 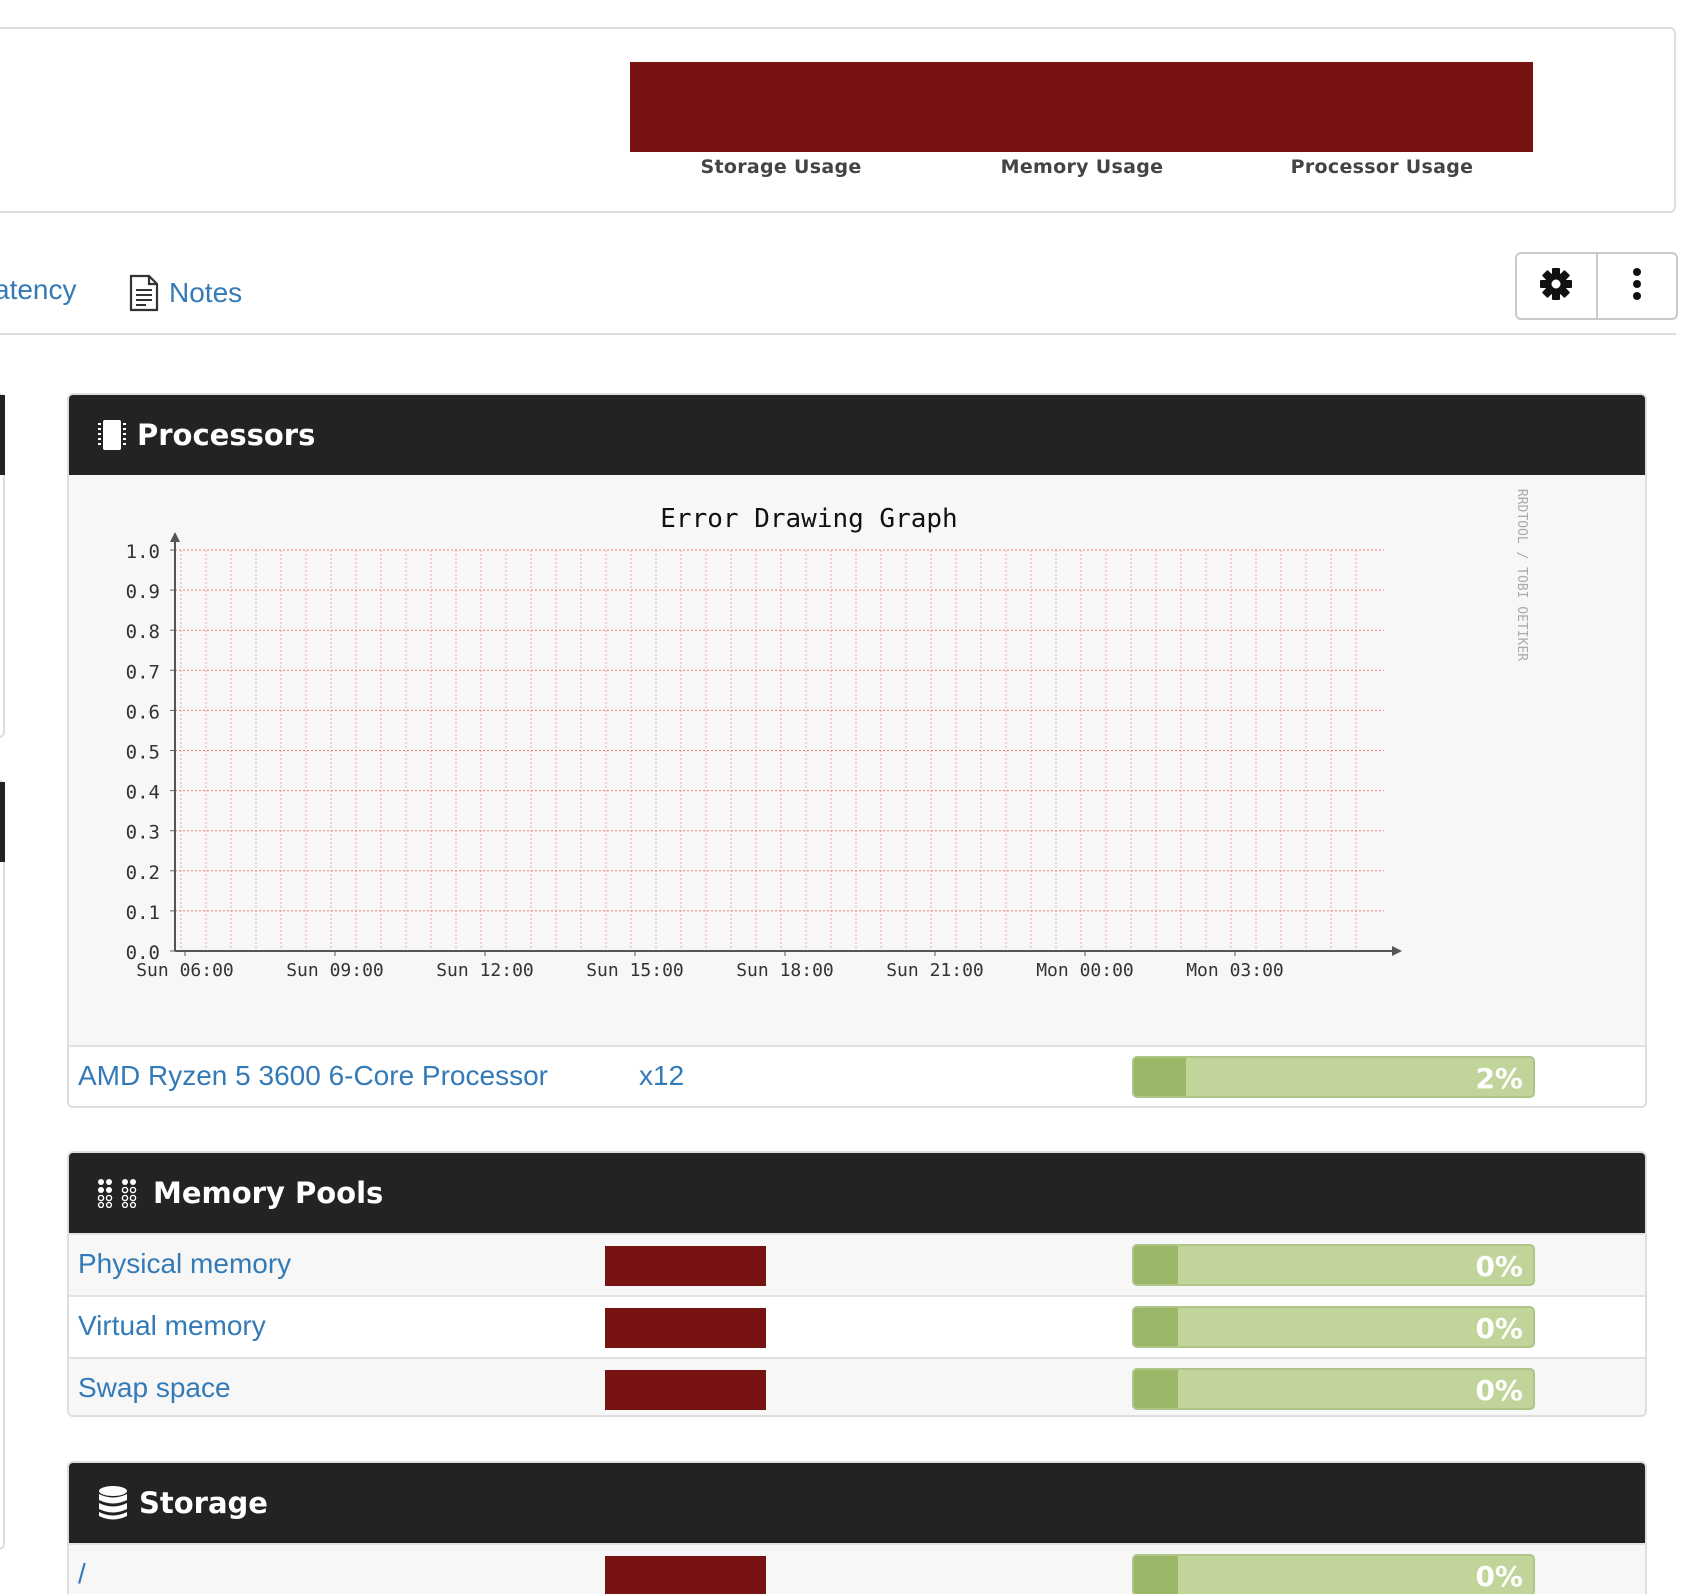 I want to click on x-tick-label: Mon 03:00, so click(x=1235, y=970).